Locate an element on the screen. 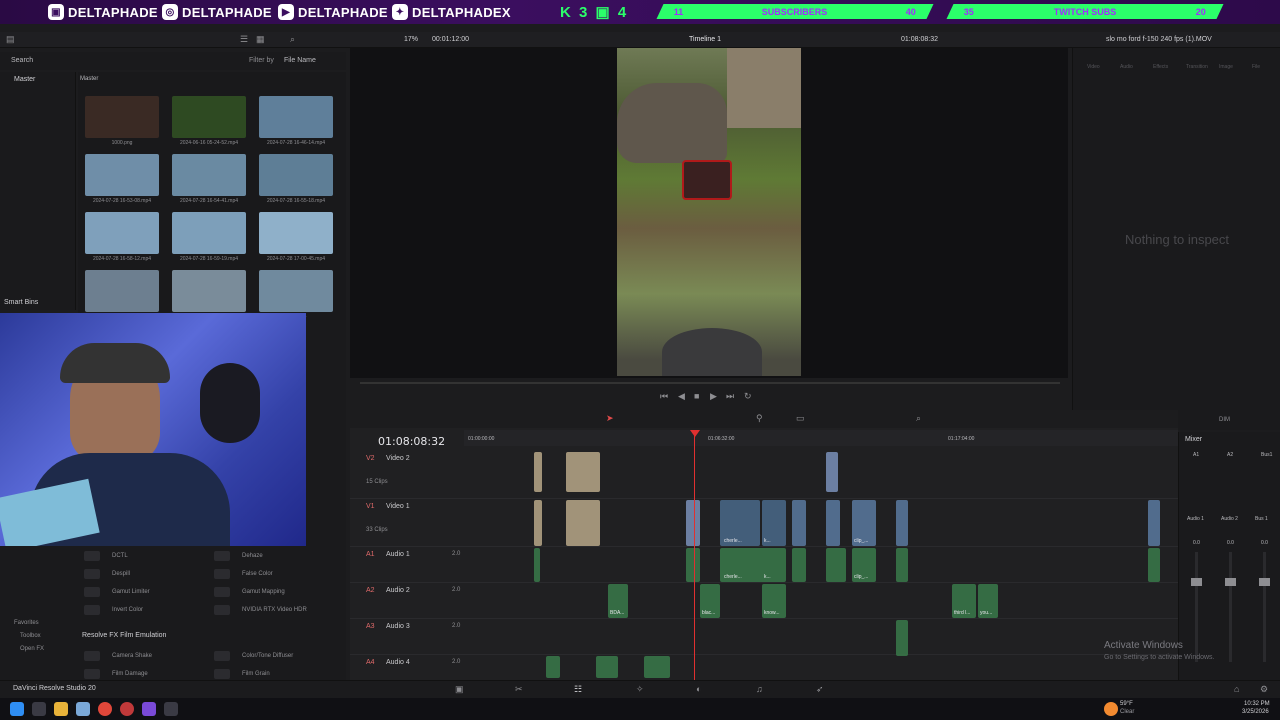  effect-item: False Color is located at coordinates (243, 573).